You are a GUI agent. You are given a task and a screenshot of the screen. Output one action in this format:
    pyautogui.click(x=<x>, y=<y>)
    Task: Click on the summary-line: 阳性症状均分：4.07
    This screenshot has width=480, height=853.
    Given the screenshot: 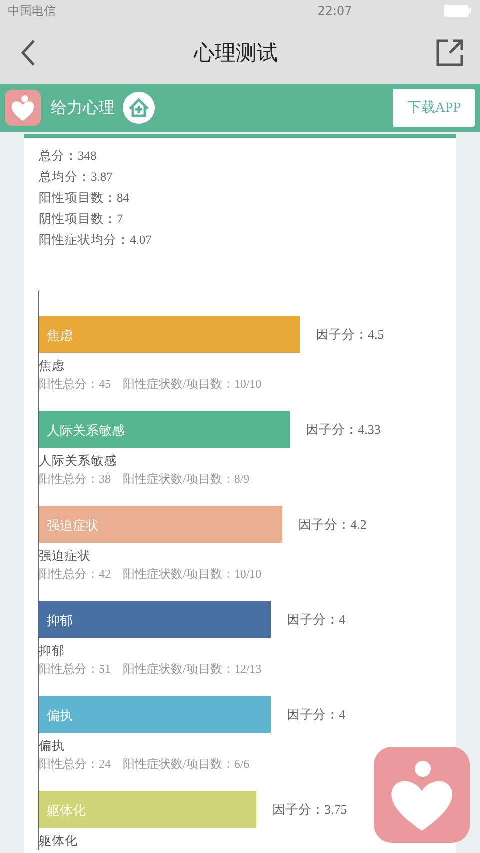 What is the action you would take?
    pyautogui.click(x=96, y=240)
    